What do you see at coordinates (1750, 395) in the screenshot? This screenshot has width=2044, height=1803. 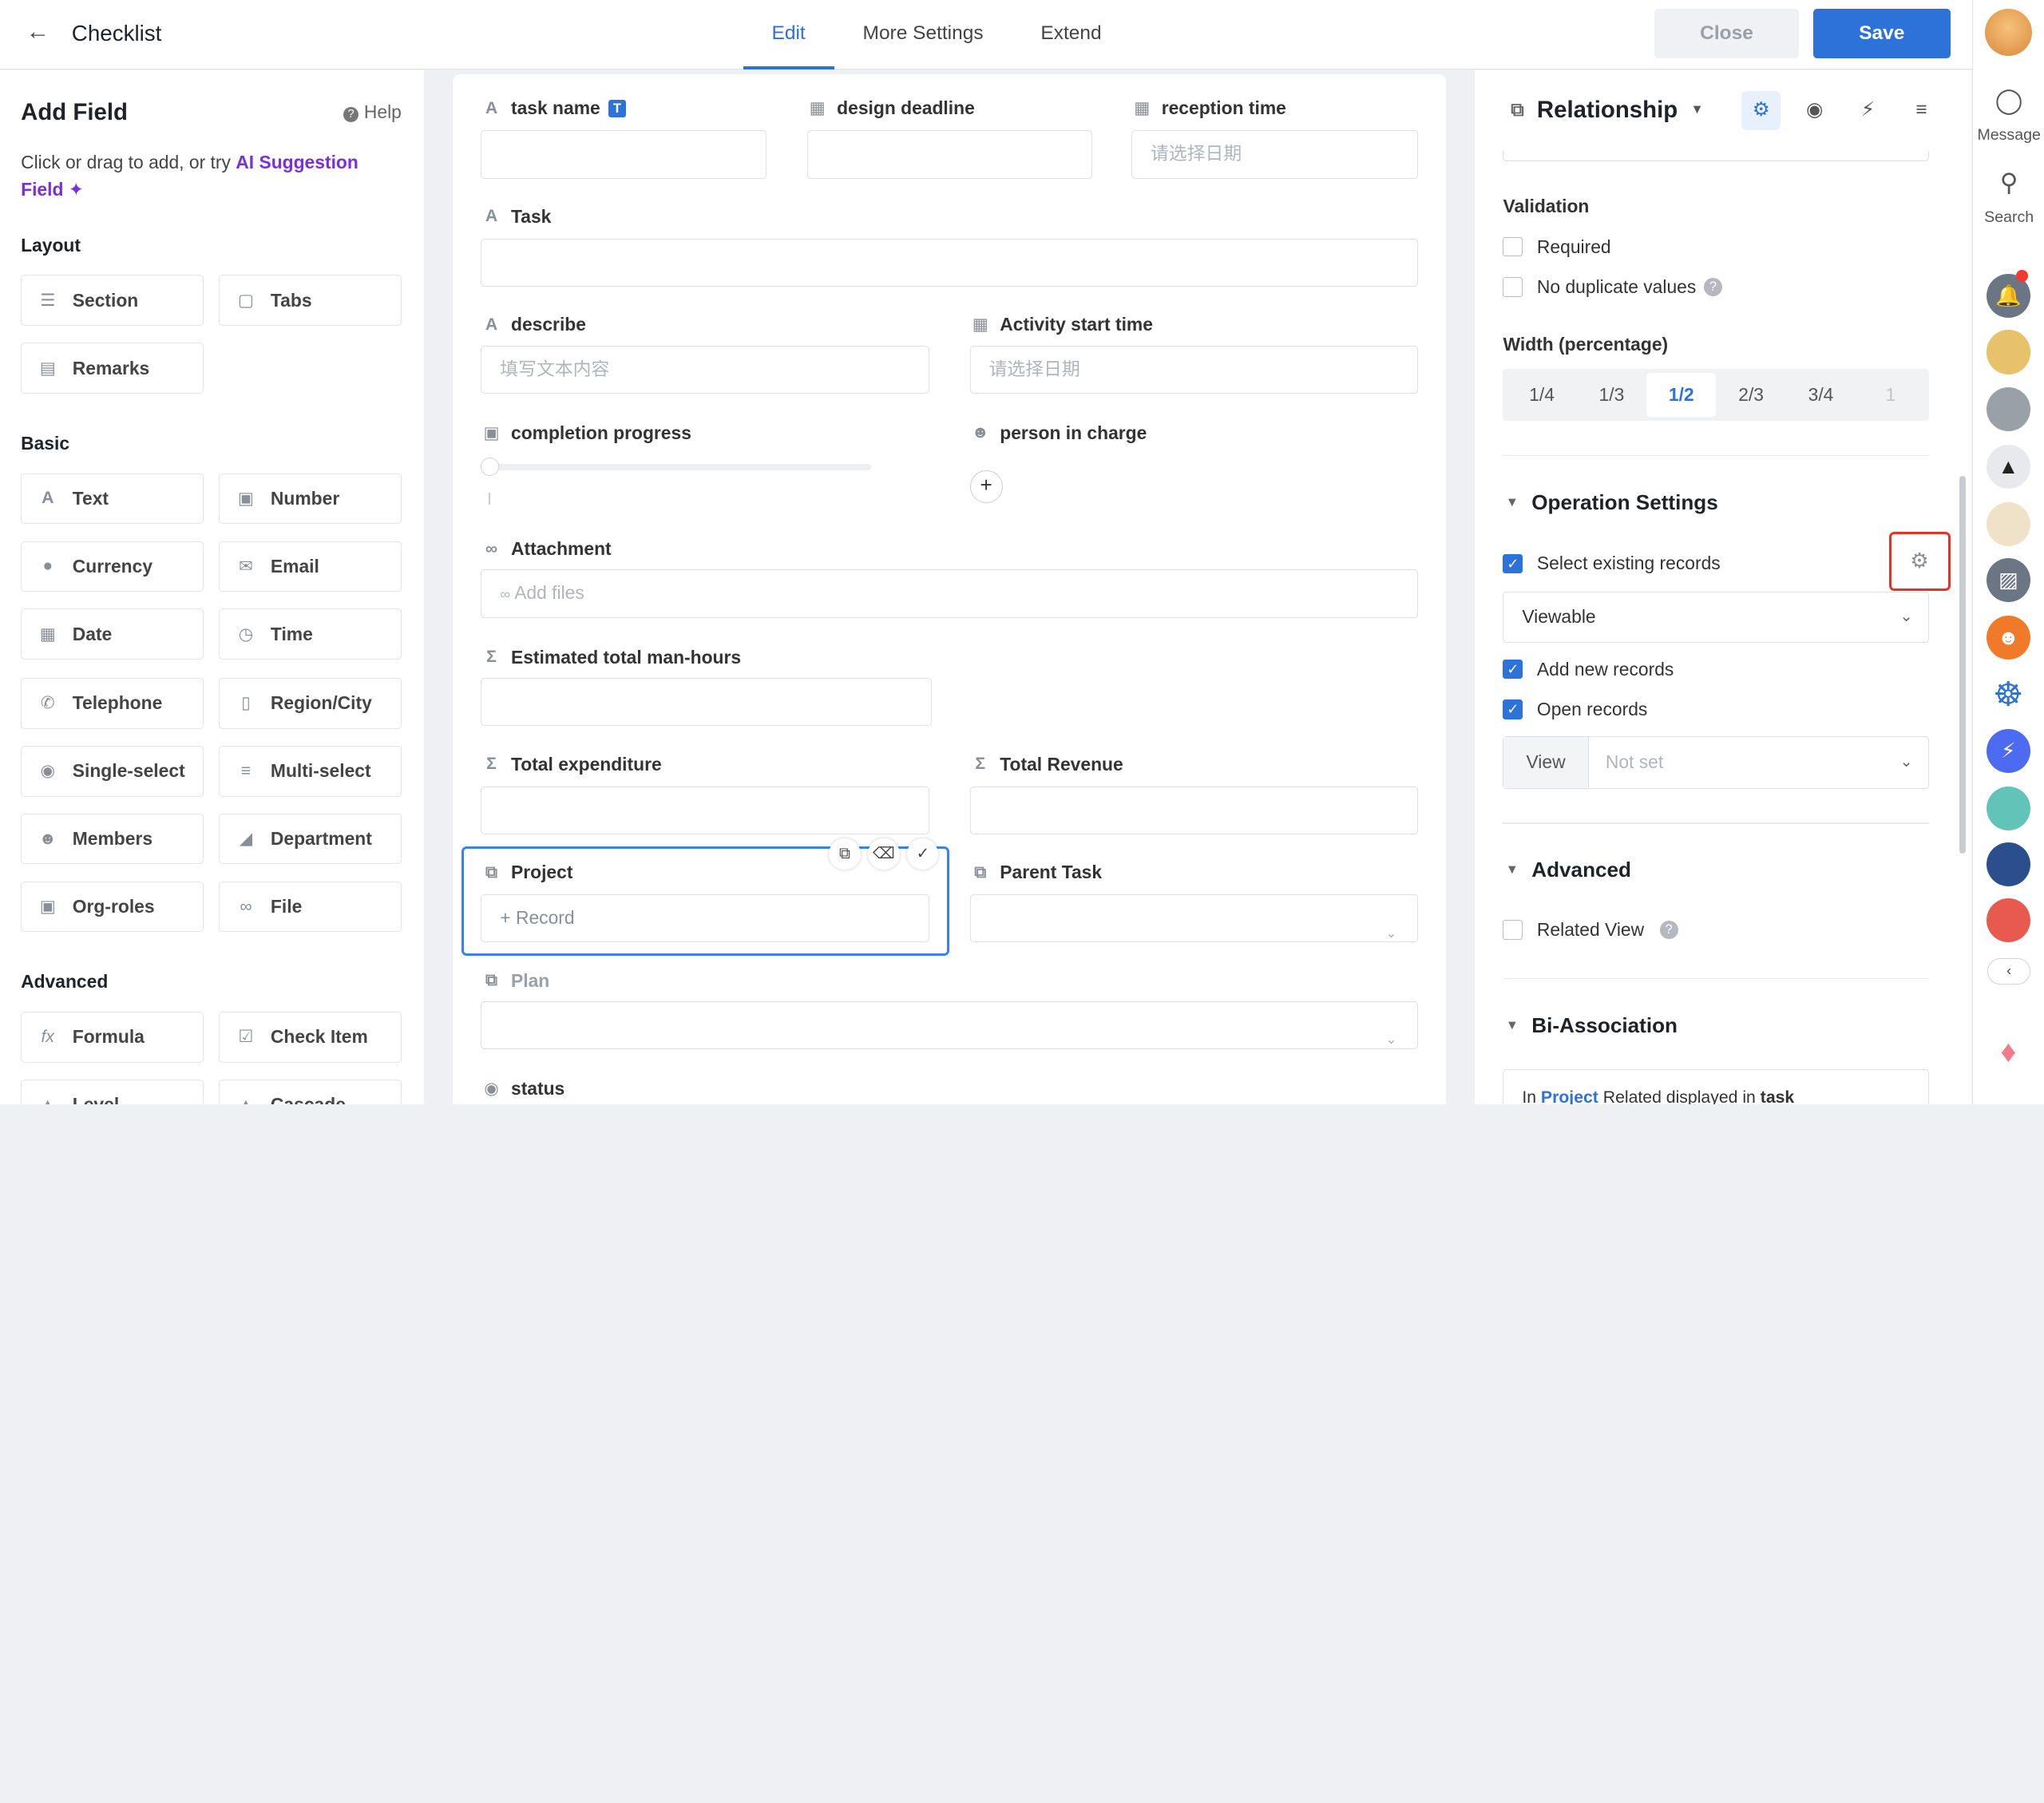 I see `width-option: 2/3` at bounding box center [1750, 395].